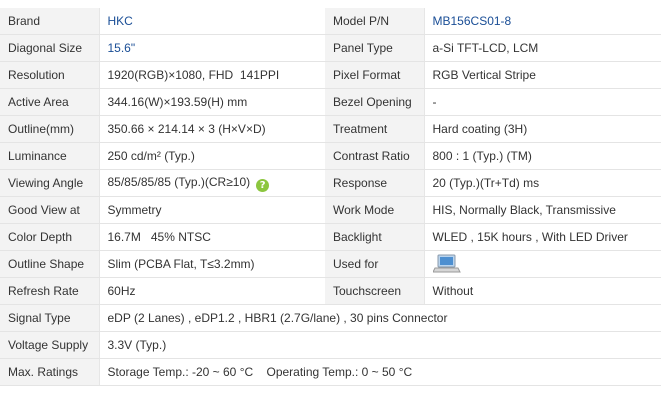  What do you see at coordinates (50, 102) in the screenshot?
I see `spec-label: Active Area` at bounding box center [50, 102].